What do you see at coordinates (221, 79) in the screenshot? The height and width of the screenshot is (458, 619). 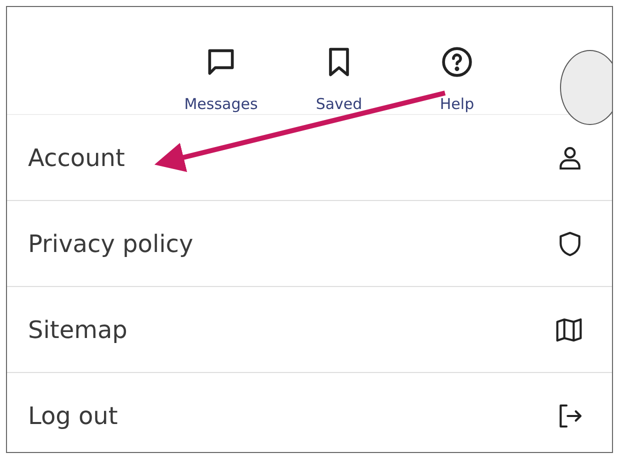 I see `nav-button: Messages` at bounding box center [221, 79].